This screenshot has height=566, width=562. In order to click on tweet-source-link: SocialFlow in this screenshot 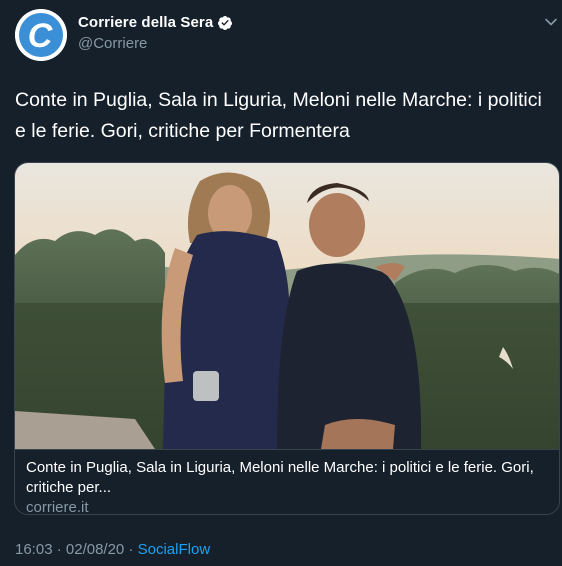, I will do `click(174, 549)`.